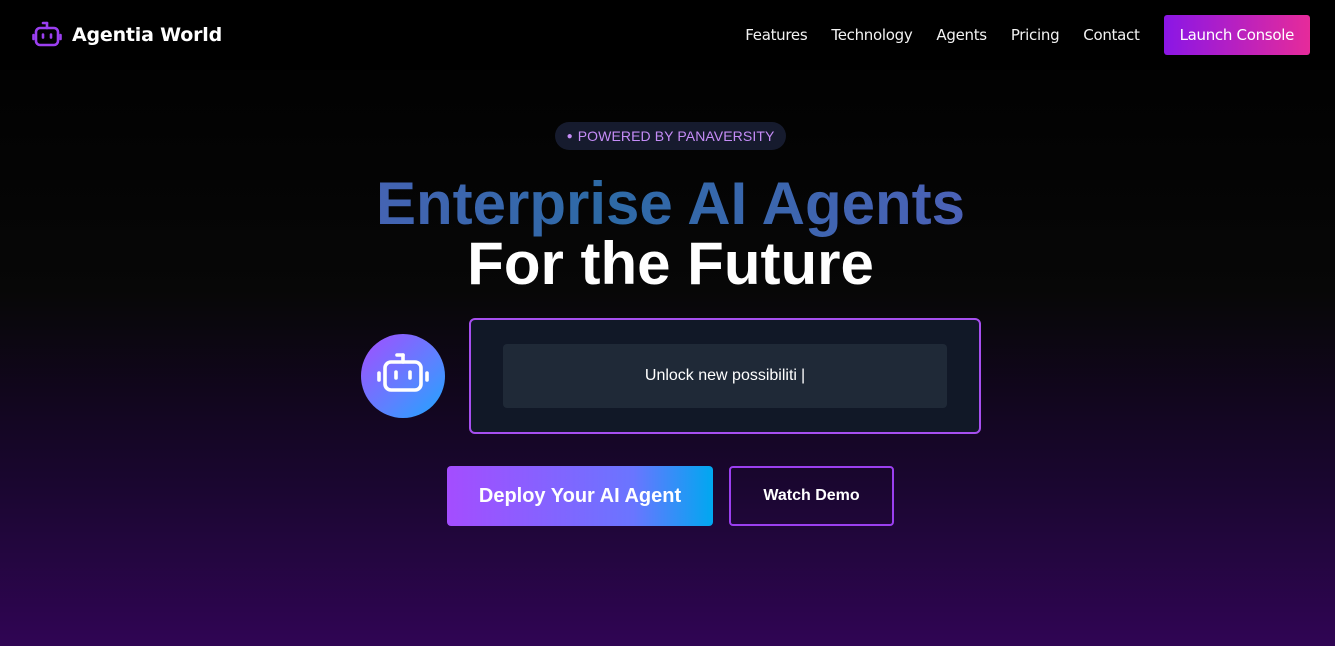 This screenshot has height=646, width=1335. What do you see at coordinates (1035, 35) in the screenshot?
I see `nav-link-pricing: Pricing` at bounding box center [1035, 35].